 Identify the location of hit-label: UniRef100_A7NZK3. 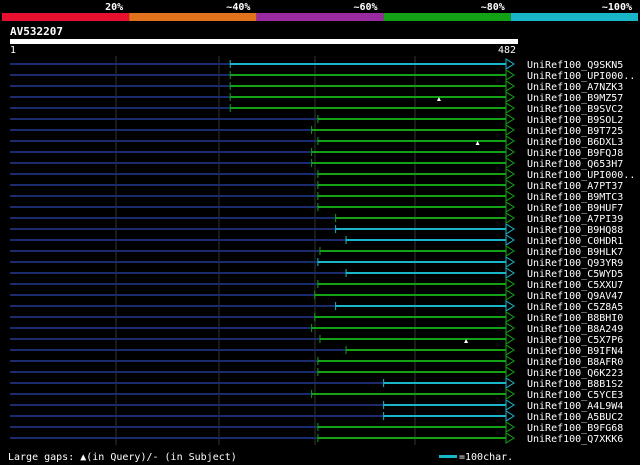
(575, 87).